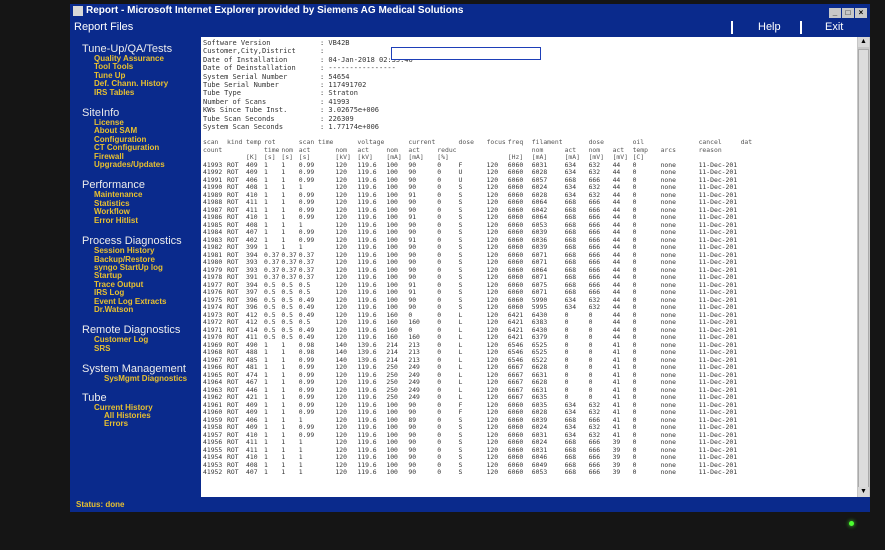 The image size is (885, 550). Describe the element at coordinates (308, 93) in the screenshot. I see `info-row: Tube Type : Straton` at that location.